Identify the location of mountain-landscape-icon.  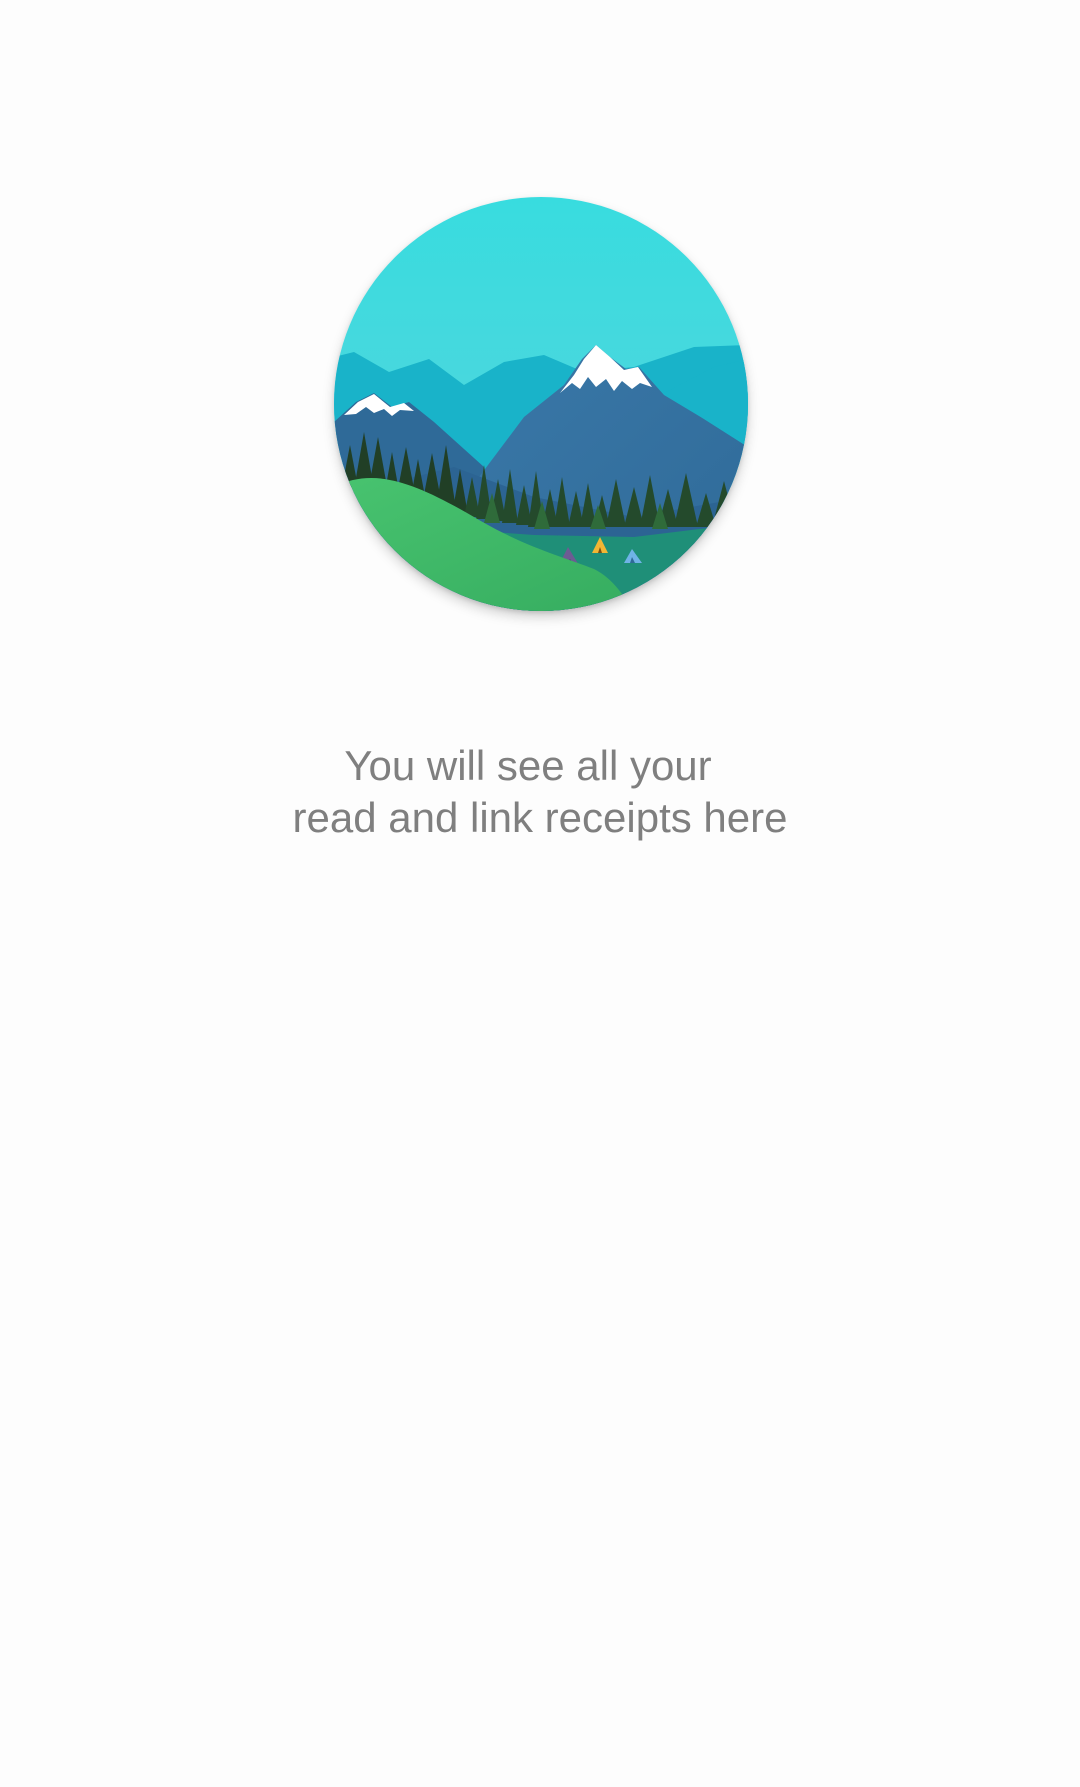
(541, 404).